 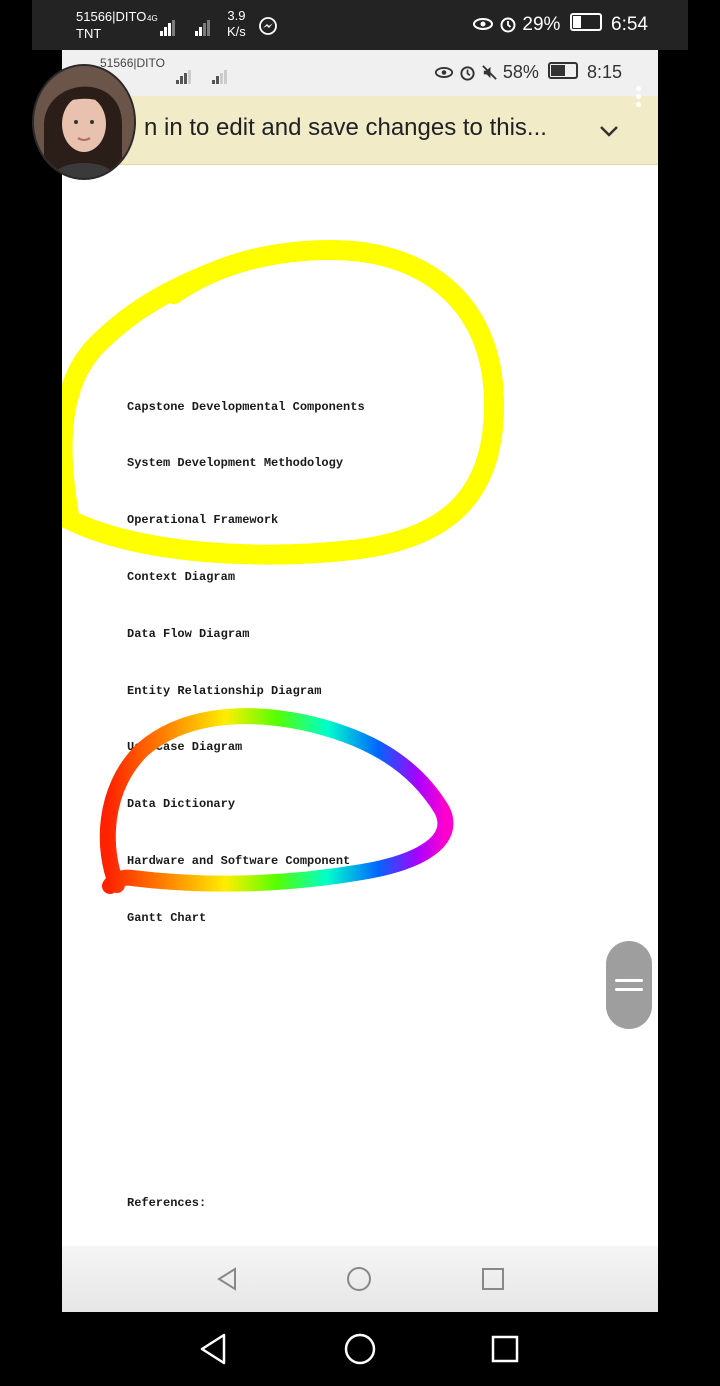 I want to click on system-nav-bar, so click(x=360, y=1349).